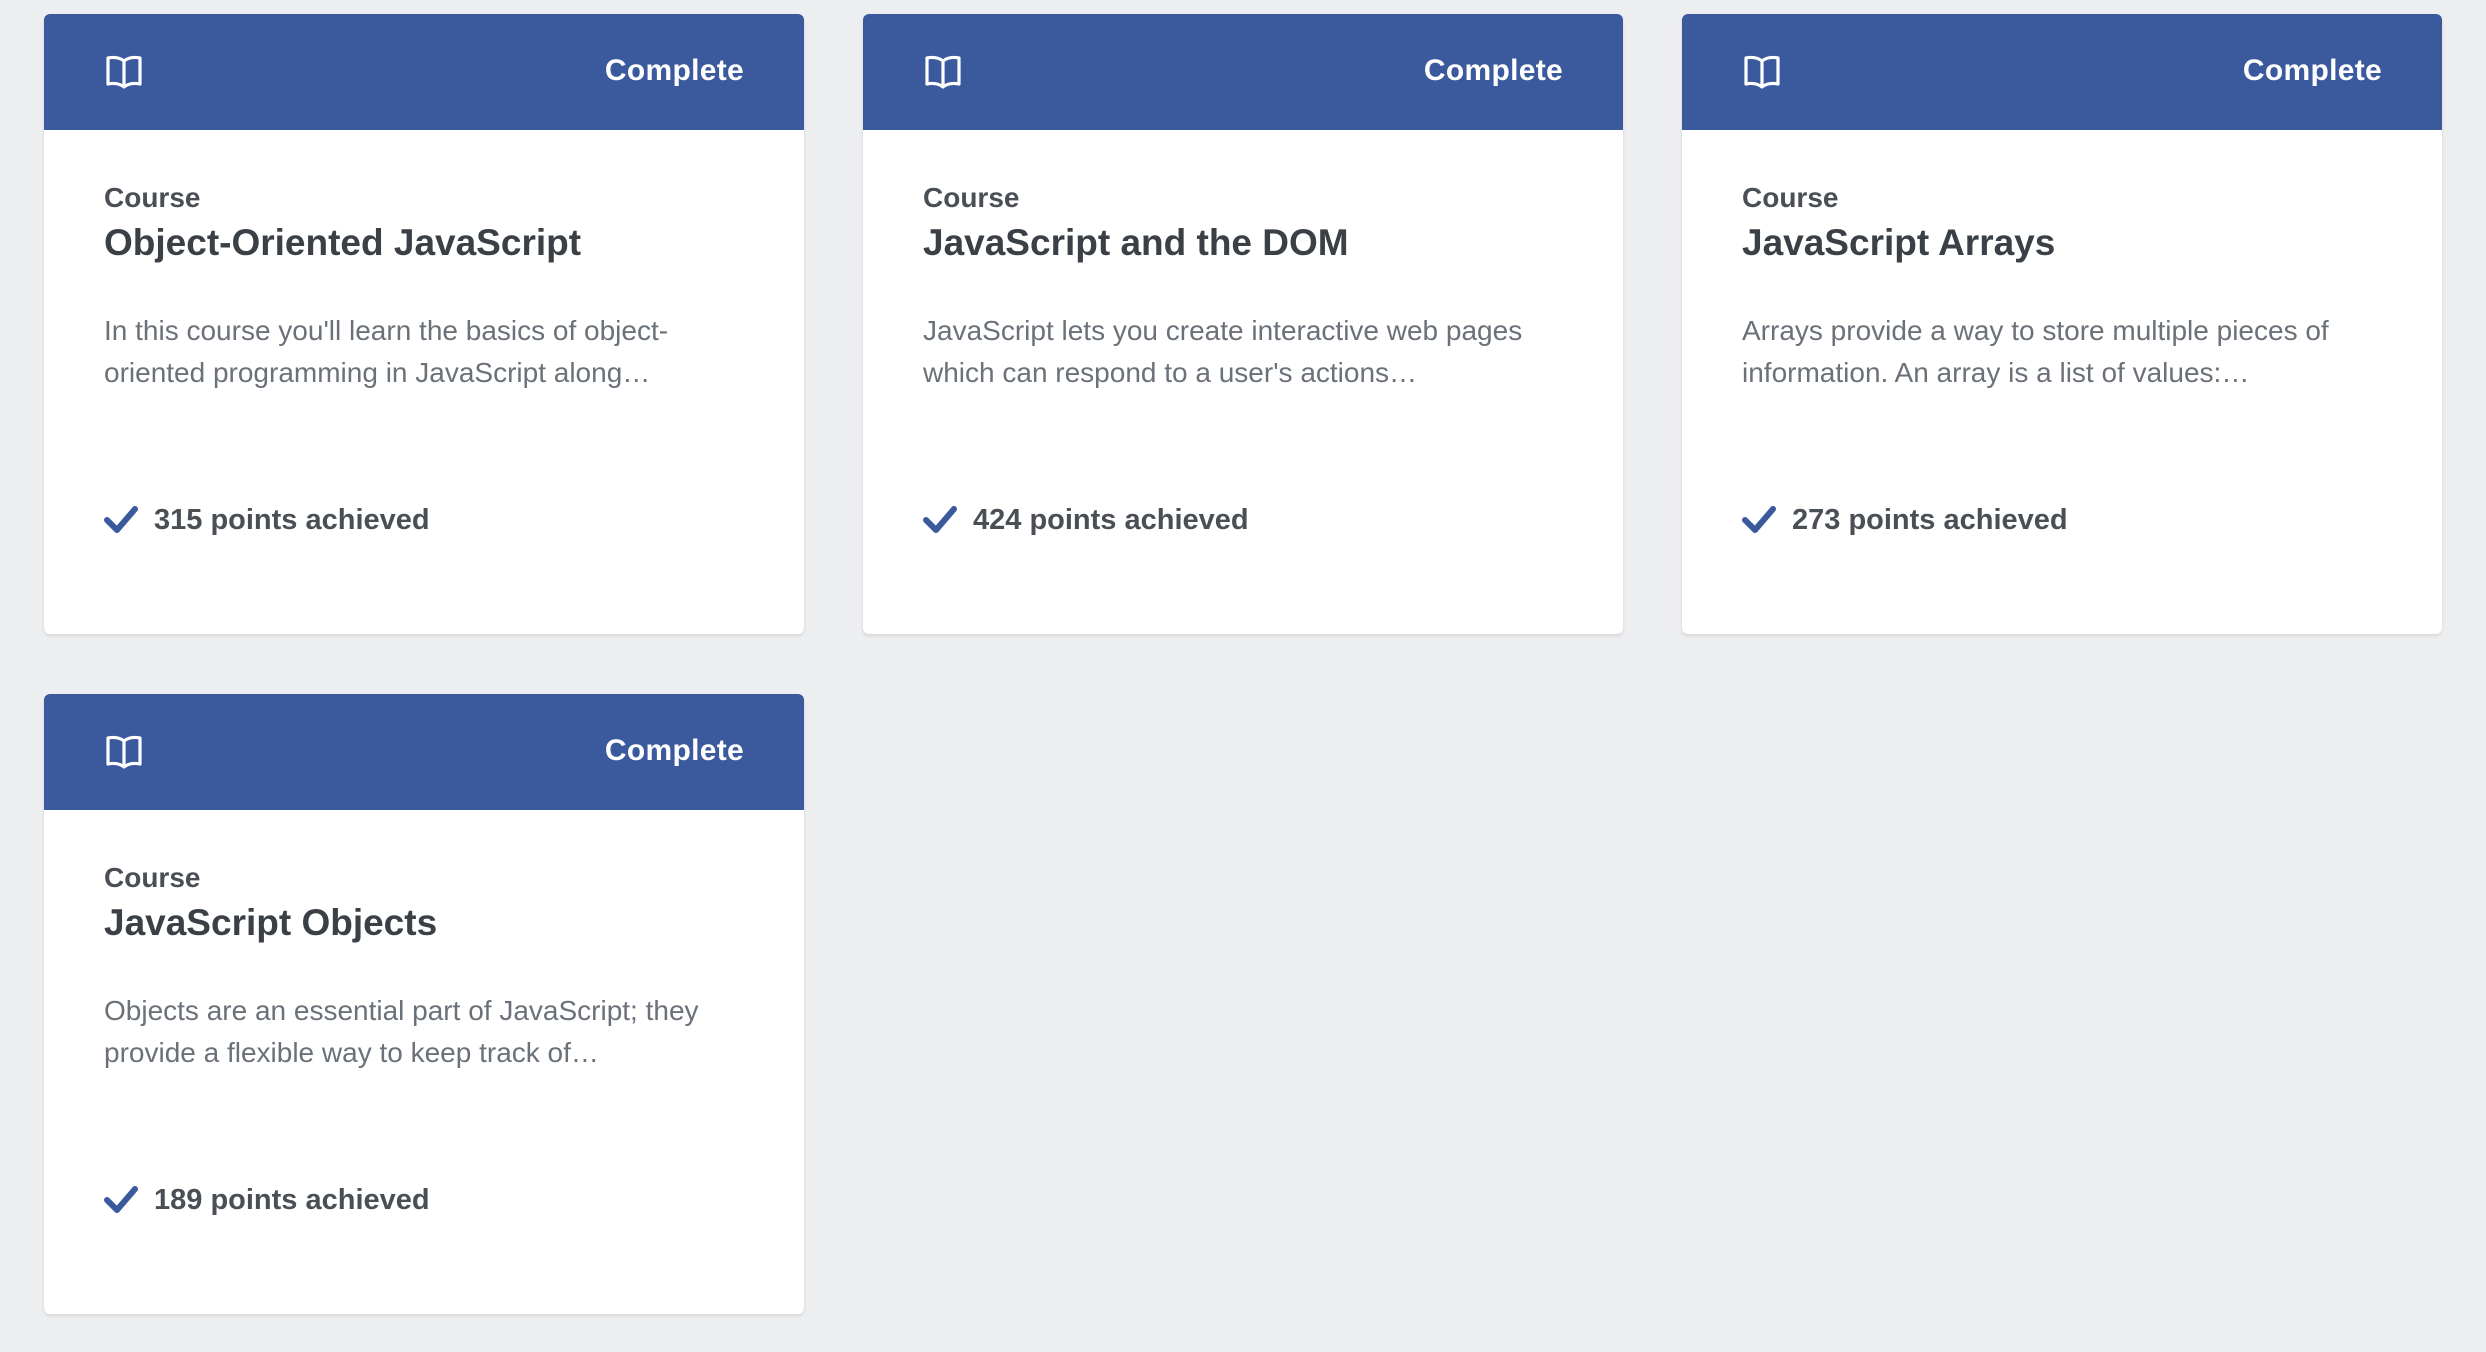  Describe the element at coordinates (1111, 519) in the screenshot. I see `points-achieved: 424 points achieved` at that location.